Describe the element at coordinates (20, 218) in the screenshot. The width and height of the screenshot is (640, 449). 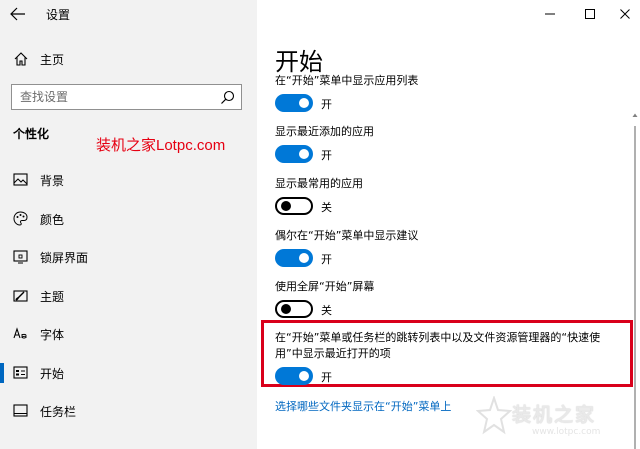
I see `palette-icon` at that location.